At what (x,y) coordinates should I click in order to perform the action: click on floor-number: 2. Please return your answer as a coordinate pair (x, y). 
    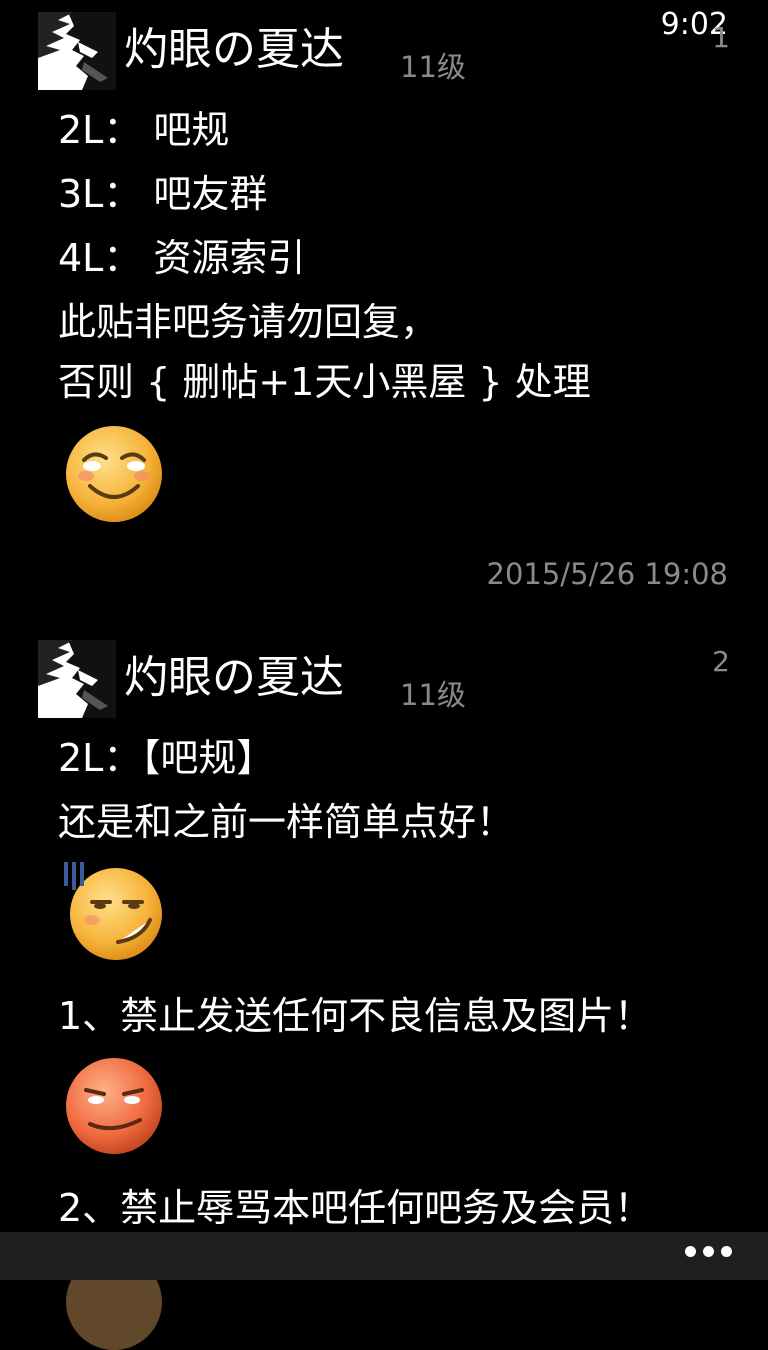
    Looking at the image, I should click on (721, 661).